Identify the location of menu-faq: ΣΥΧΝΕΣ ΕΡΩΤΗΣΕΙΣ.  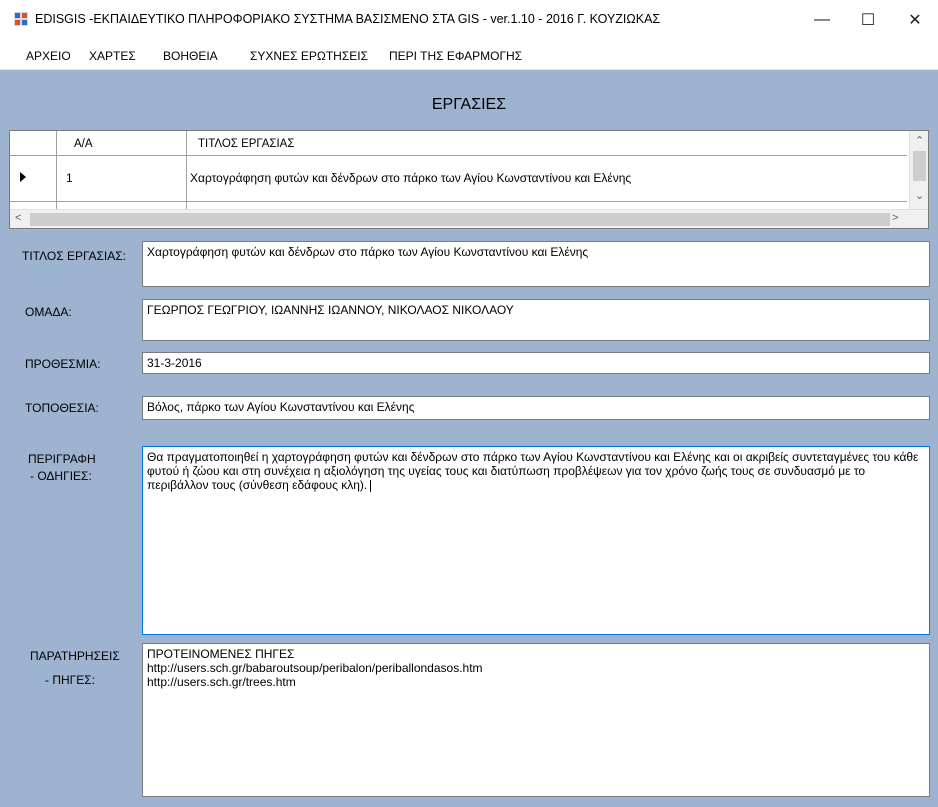
(309, 56).